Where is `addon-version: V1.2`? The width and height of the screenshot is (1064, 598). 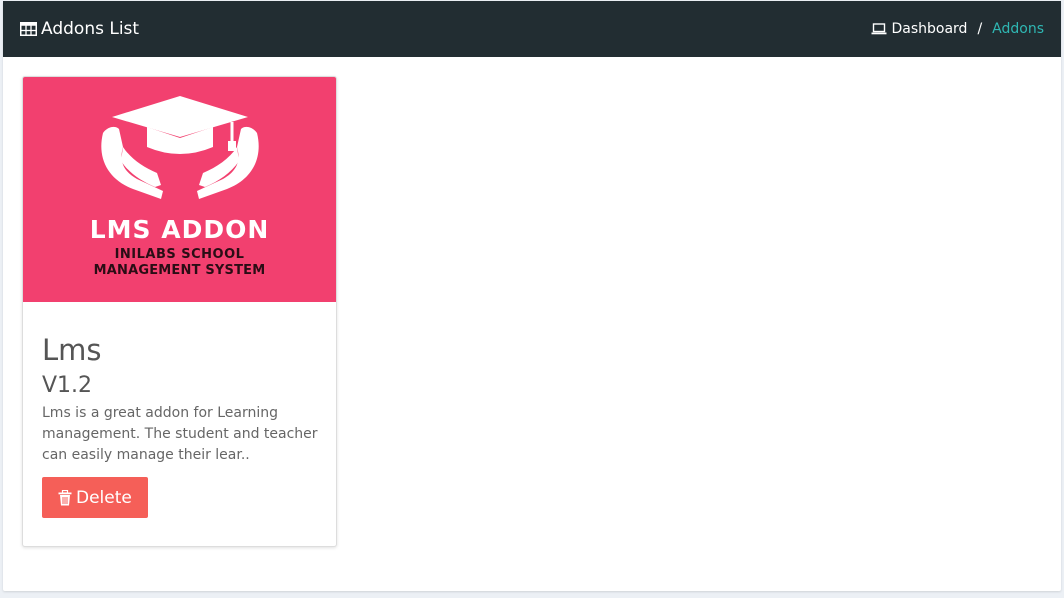 addon-version: V1.2 is located at coordinates (67, 385).